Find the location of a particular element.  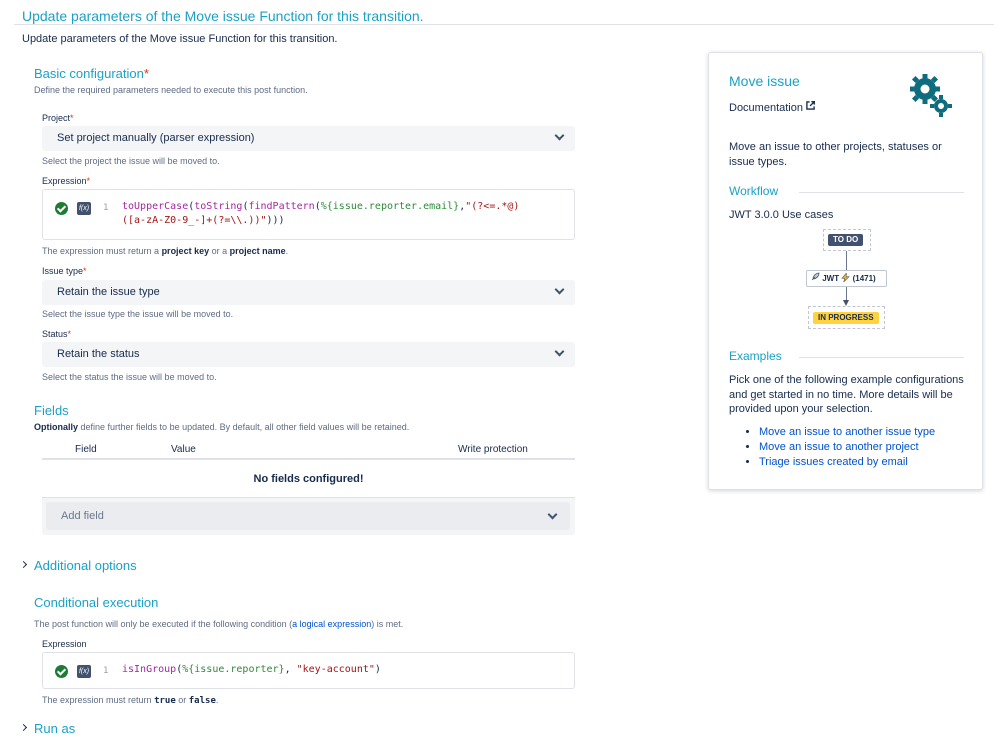

gears-icon is located at coordinates (931, 95).